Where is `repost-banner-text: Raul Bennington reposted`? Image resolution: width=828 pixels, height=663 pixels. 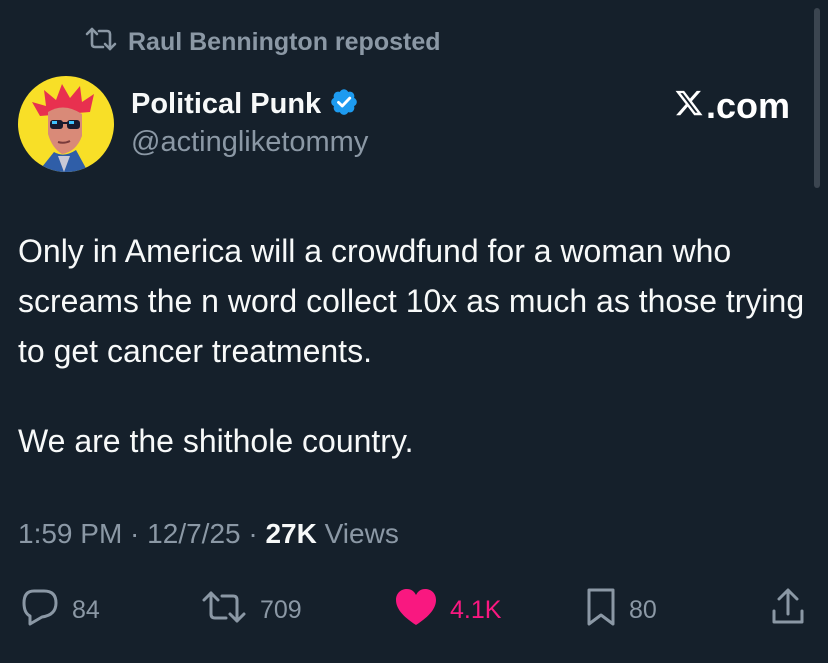
repost-banner-text: Raul Bennington reposted is located at coordinates (284, 41).